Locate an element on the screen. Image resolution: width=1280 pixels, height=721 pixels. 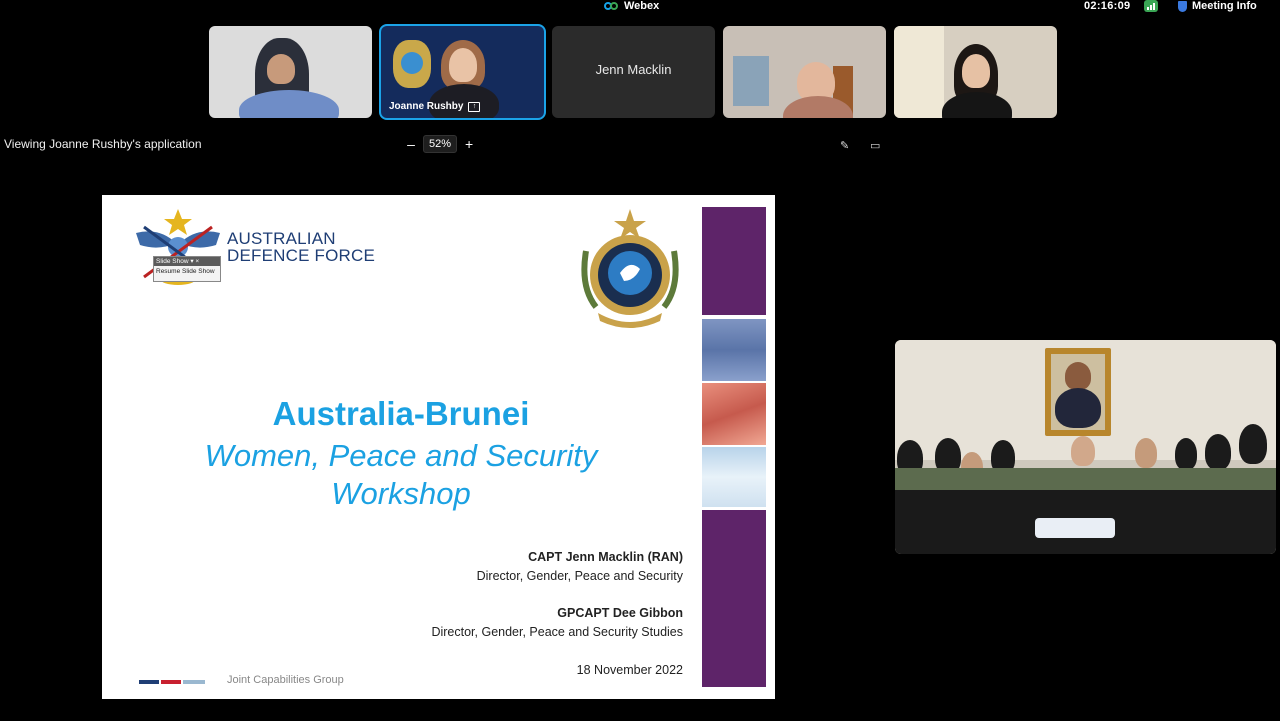
meeting-info-button: Meeting Info is located at coordinates (1217, 6).